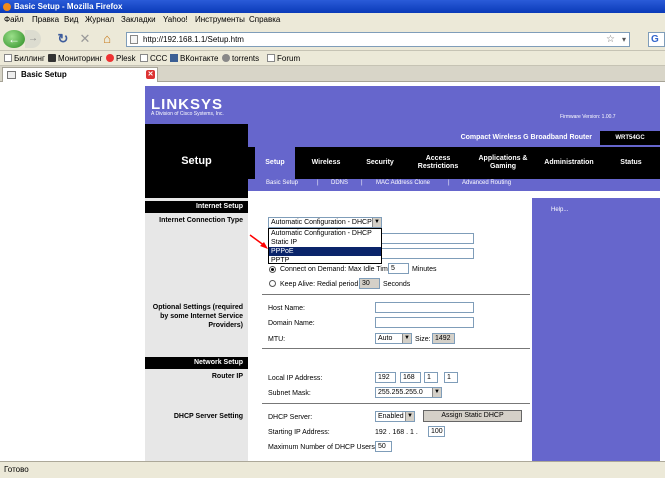 The image size is (665, 478). Describe the element at coordinates (150, 74) in the screenshot. I see `close-tab-icon: ✕` at that location.